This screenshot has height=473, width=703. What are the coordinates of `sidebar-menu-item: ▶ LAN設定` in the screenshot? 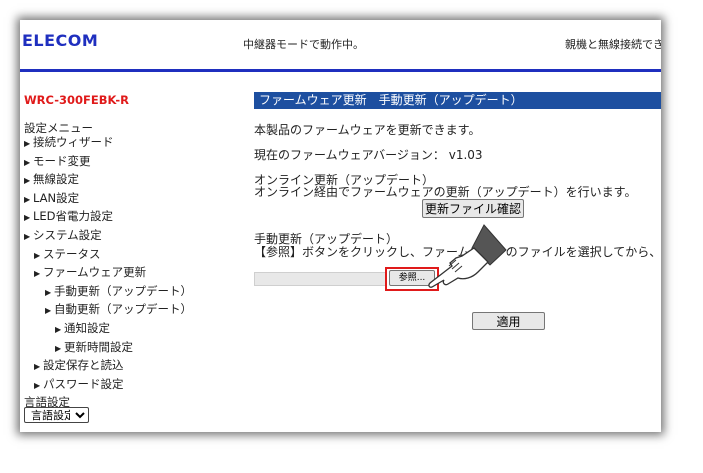 It's located at (135, 199).